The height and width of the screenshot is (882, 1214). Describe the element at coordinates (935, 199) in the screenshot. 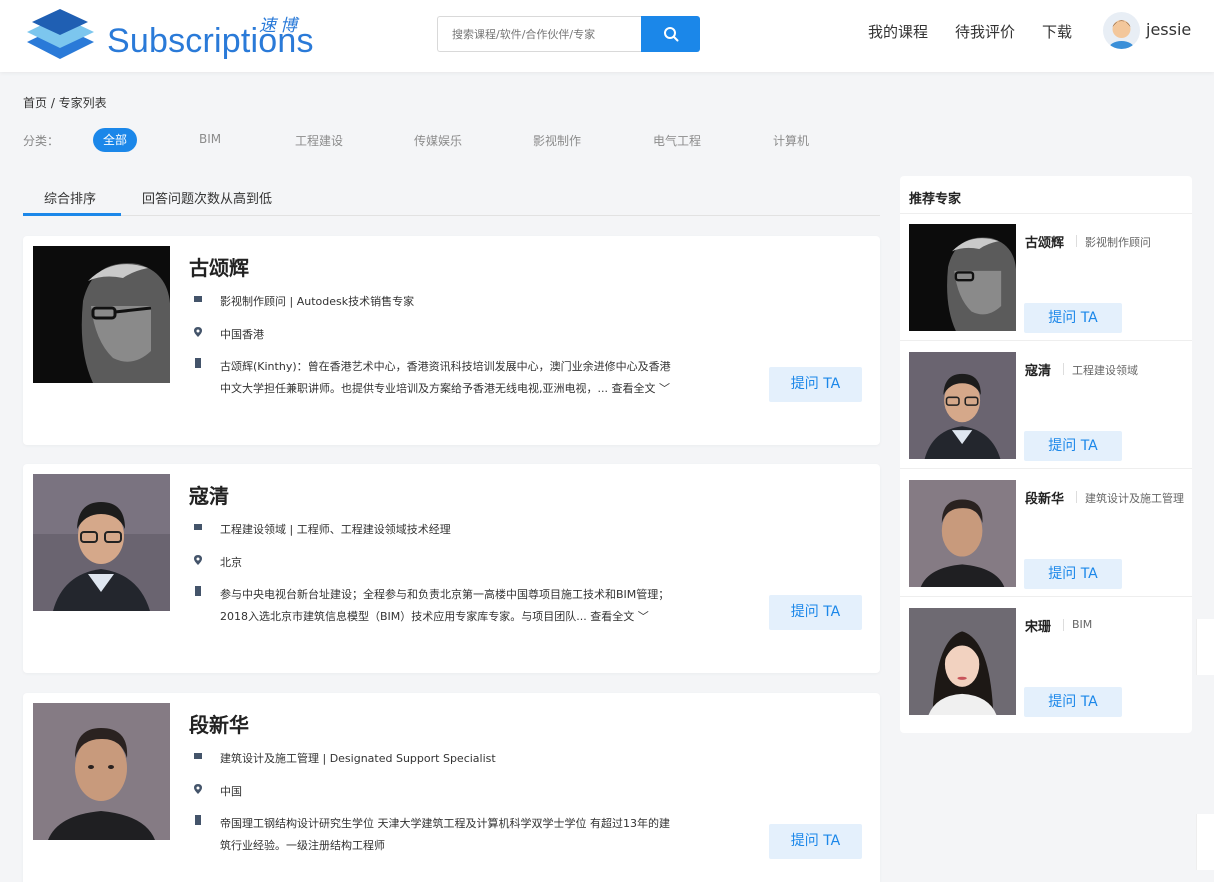

I see `sidebar-title: 推荐专家` at that location.